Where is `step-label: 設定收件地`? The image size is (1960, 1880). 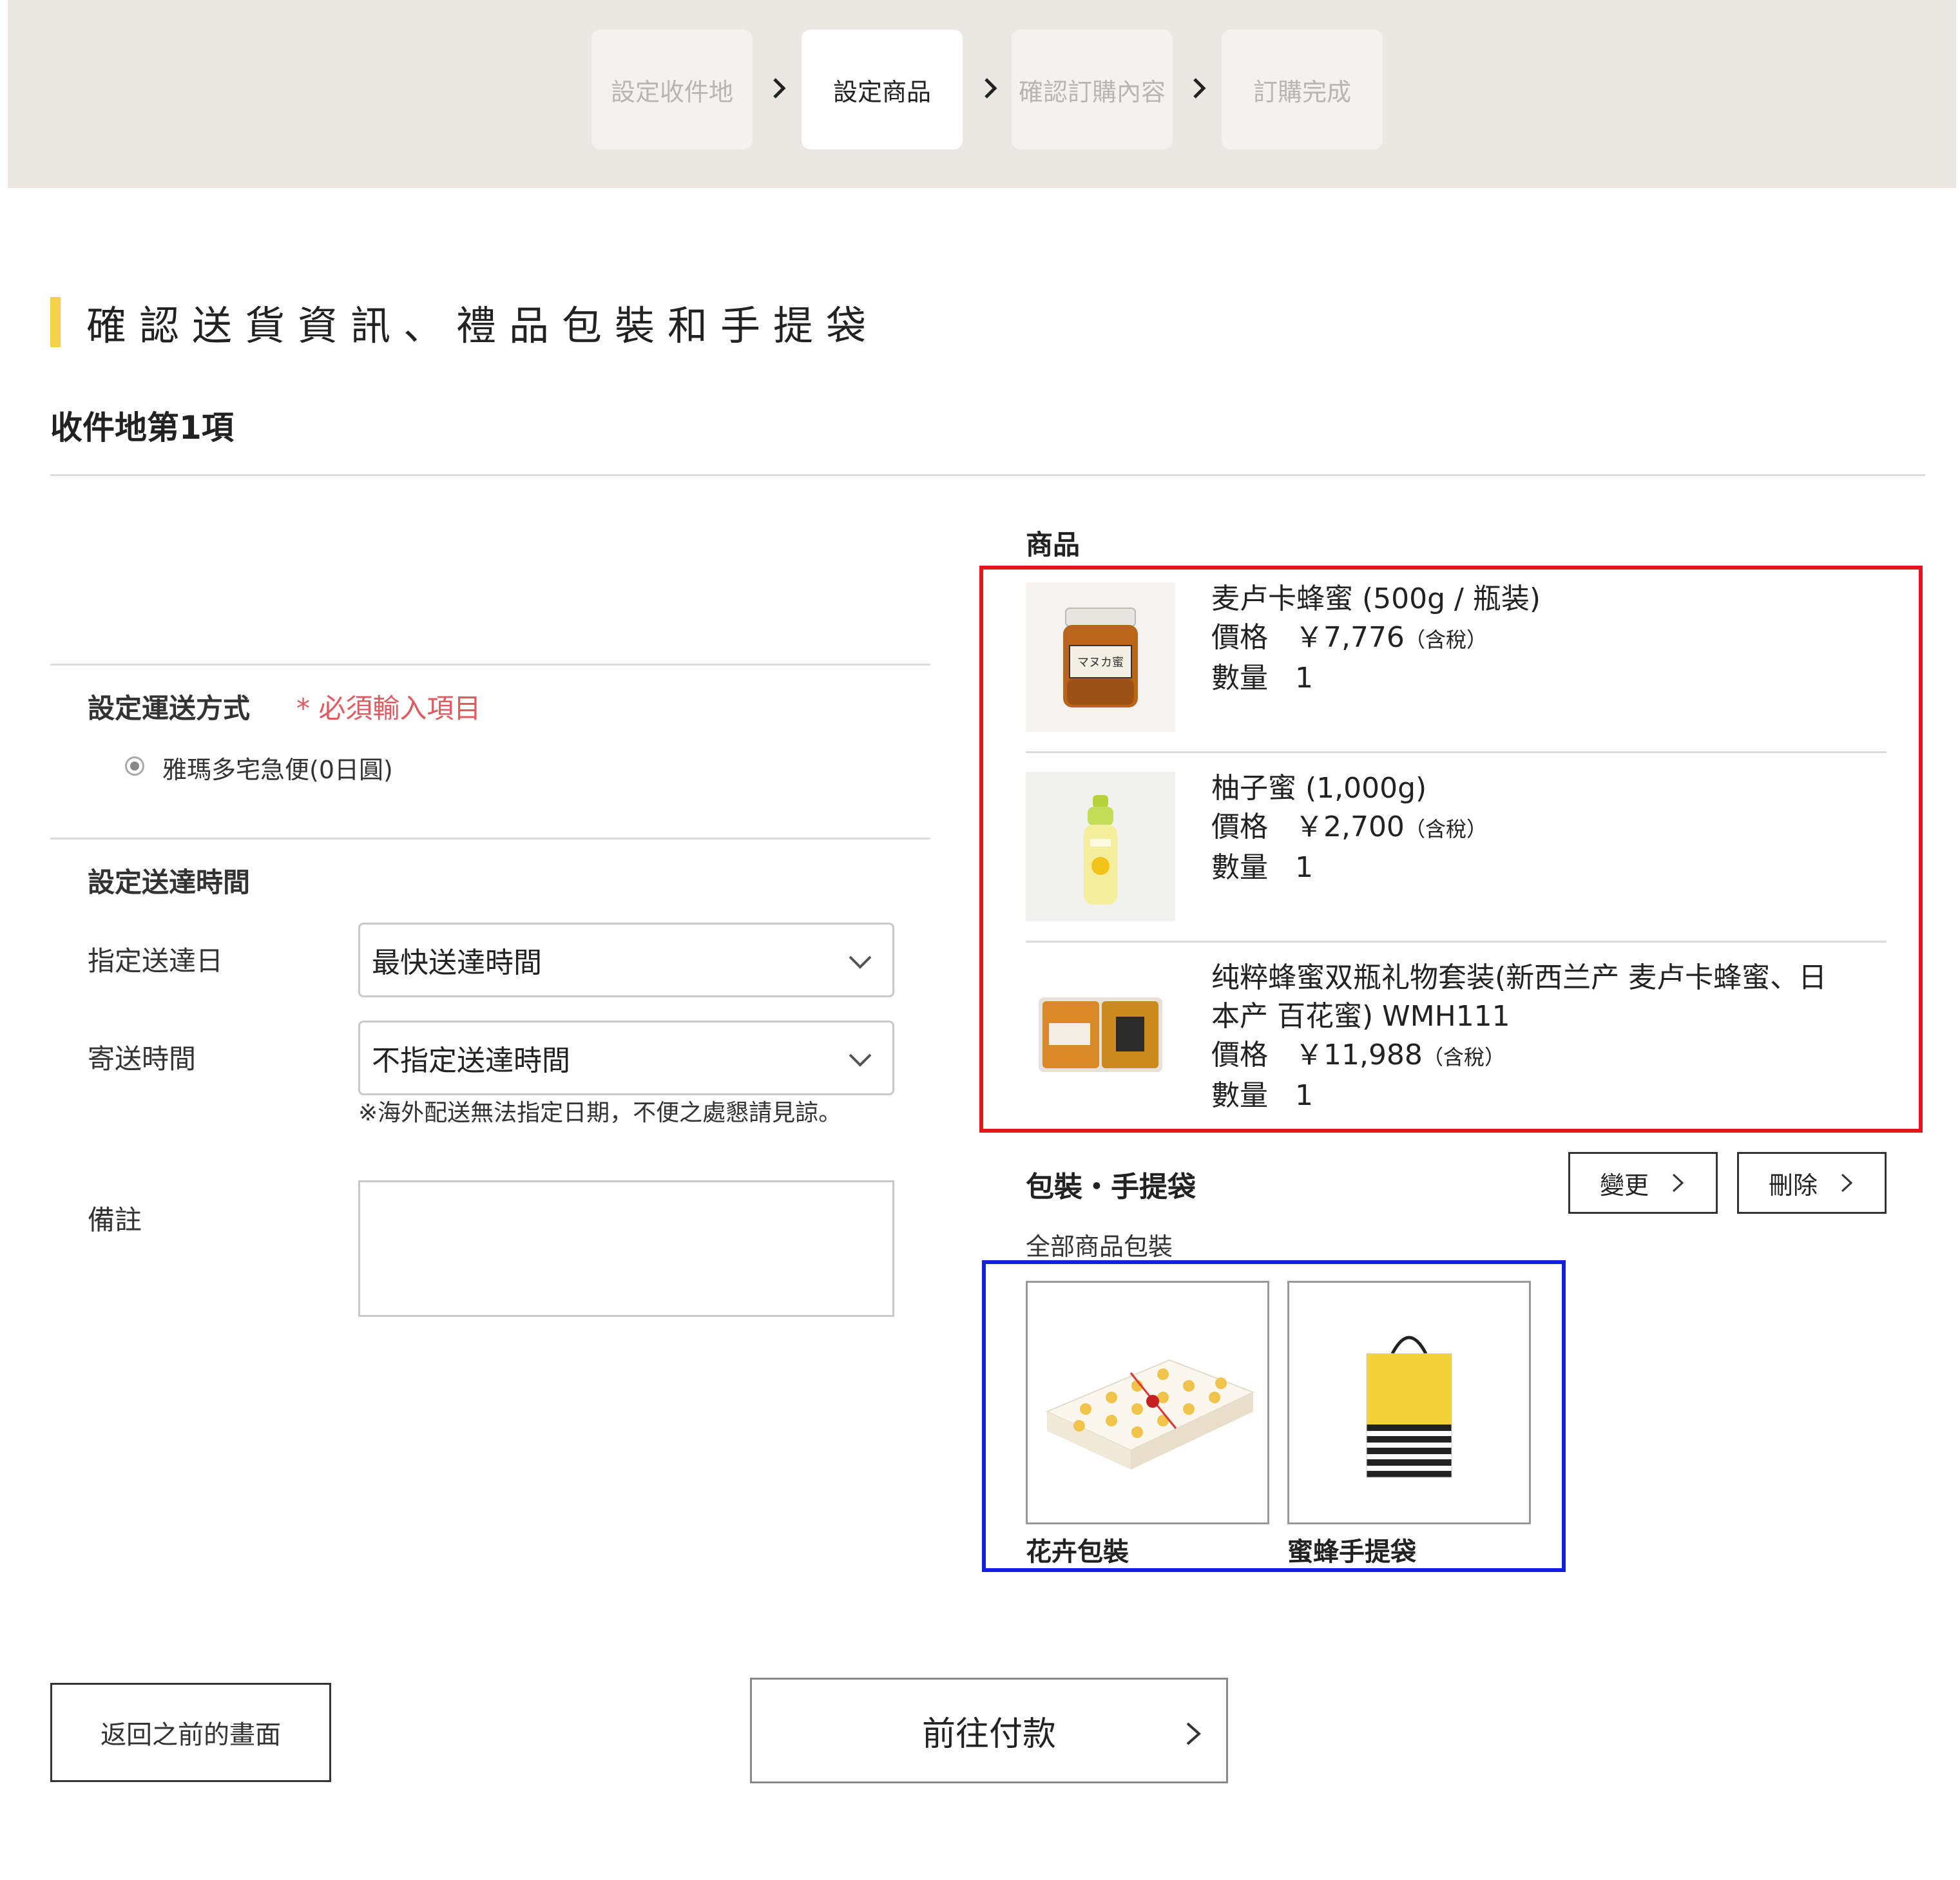
step-label: 設定收件地 is located at coordinates (671, 91).